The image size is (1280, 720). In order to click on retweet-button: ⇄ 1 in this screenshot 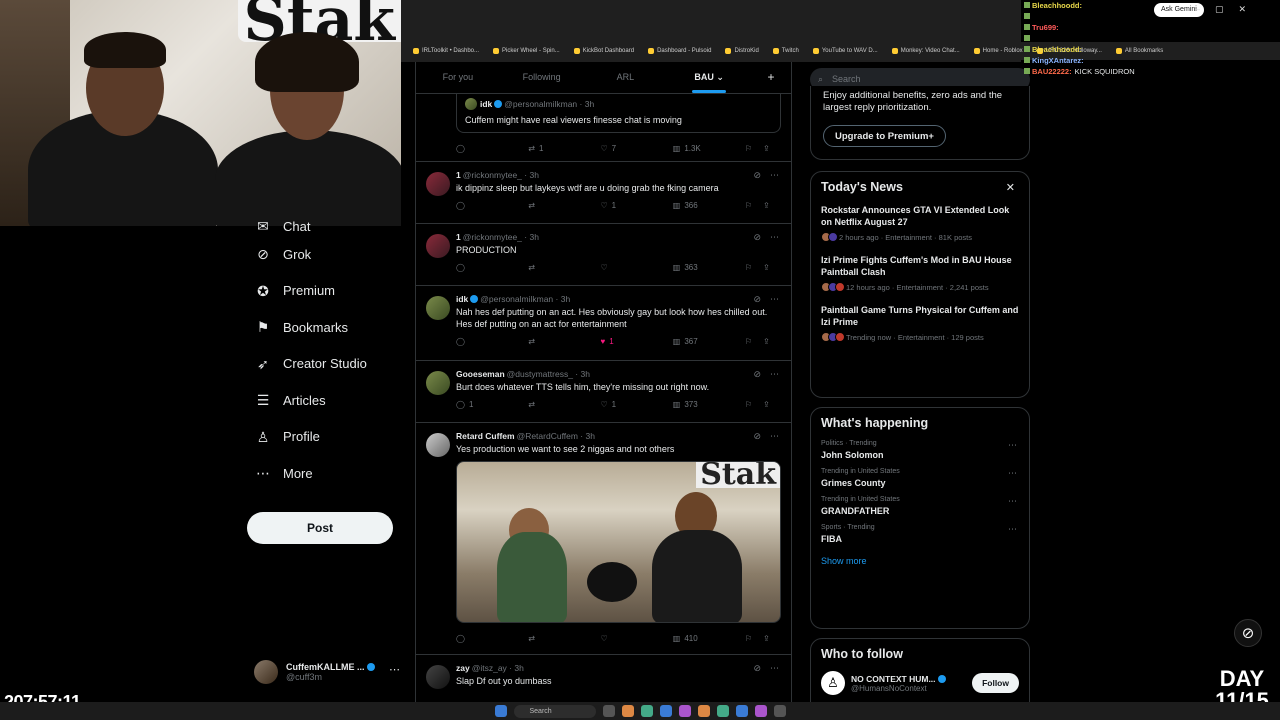, I will do `click(564, 148)`.